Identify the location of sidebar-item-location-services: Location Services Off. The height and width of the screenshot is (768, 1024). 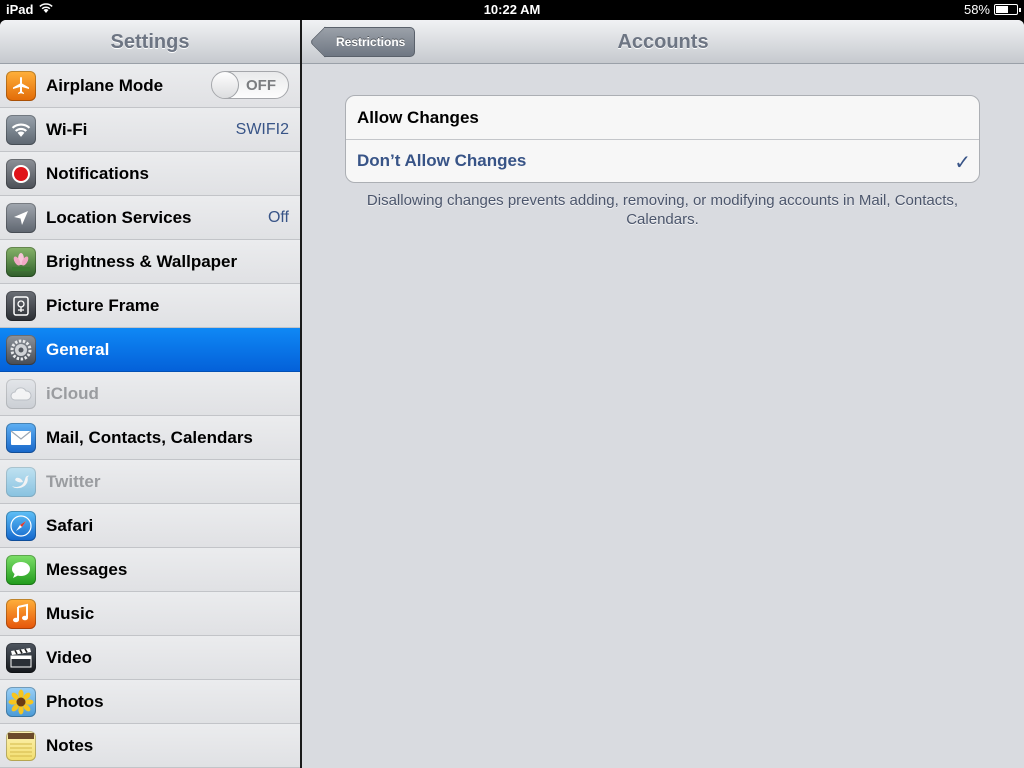
(150, 218).